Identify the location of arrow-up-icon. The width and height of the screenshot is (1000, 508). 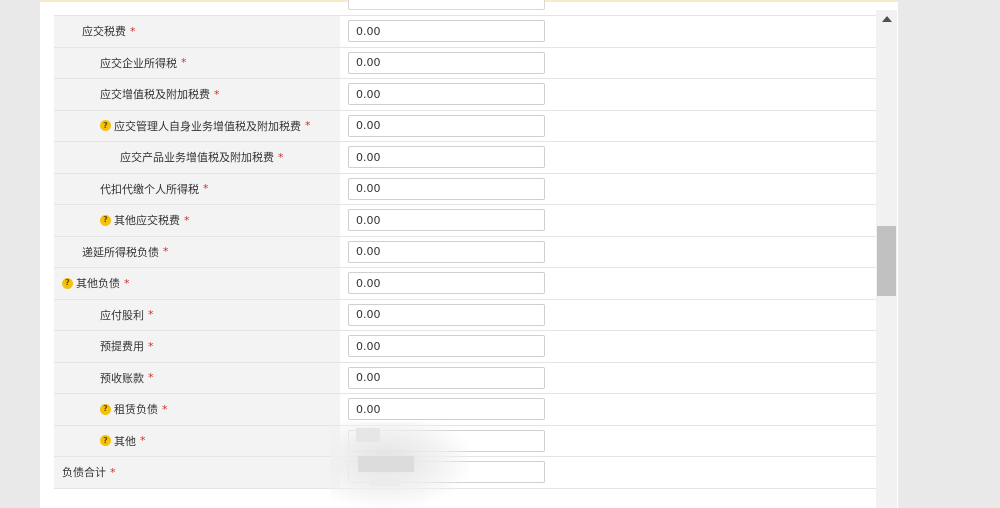
(886, 19).